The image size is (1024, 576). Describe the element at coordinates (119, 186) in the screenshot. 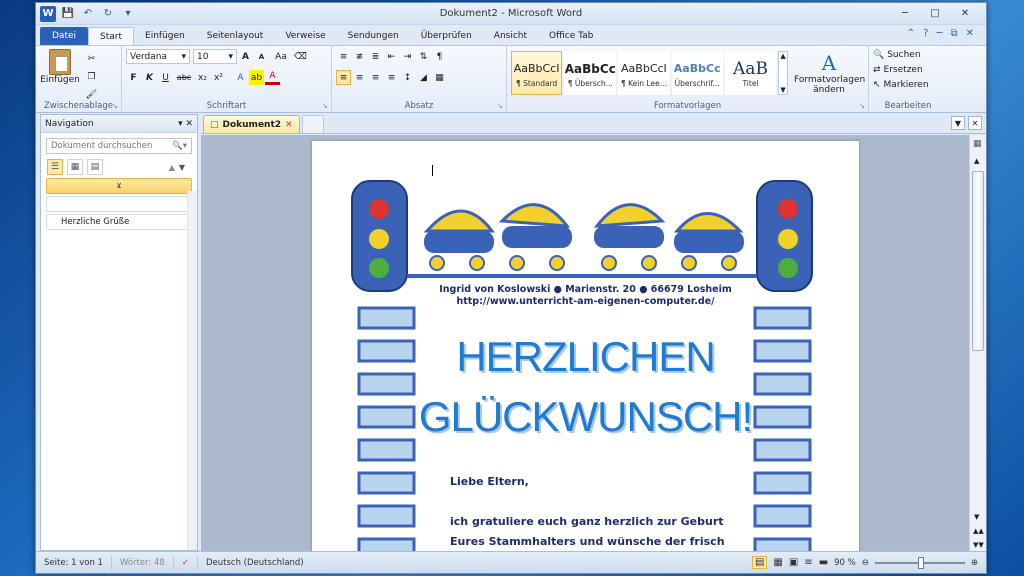

I see `heading-item: ⊻` at that location.